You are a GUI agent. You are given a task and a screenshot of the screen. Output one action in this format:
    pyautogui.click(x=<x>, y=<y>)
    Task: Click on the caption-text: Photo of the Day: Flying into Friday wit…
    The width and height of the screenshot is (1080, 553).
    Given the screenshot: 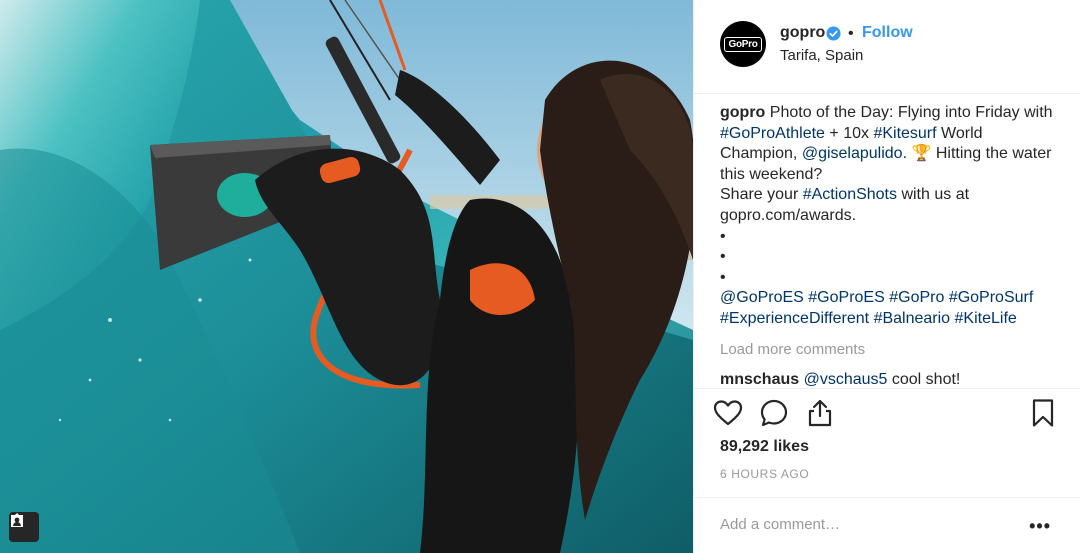 What is the action you would take?
    pyautogui.click(x=909, y=112)
    